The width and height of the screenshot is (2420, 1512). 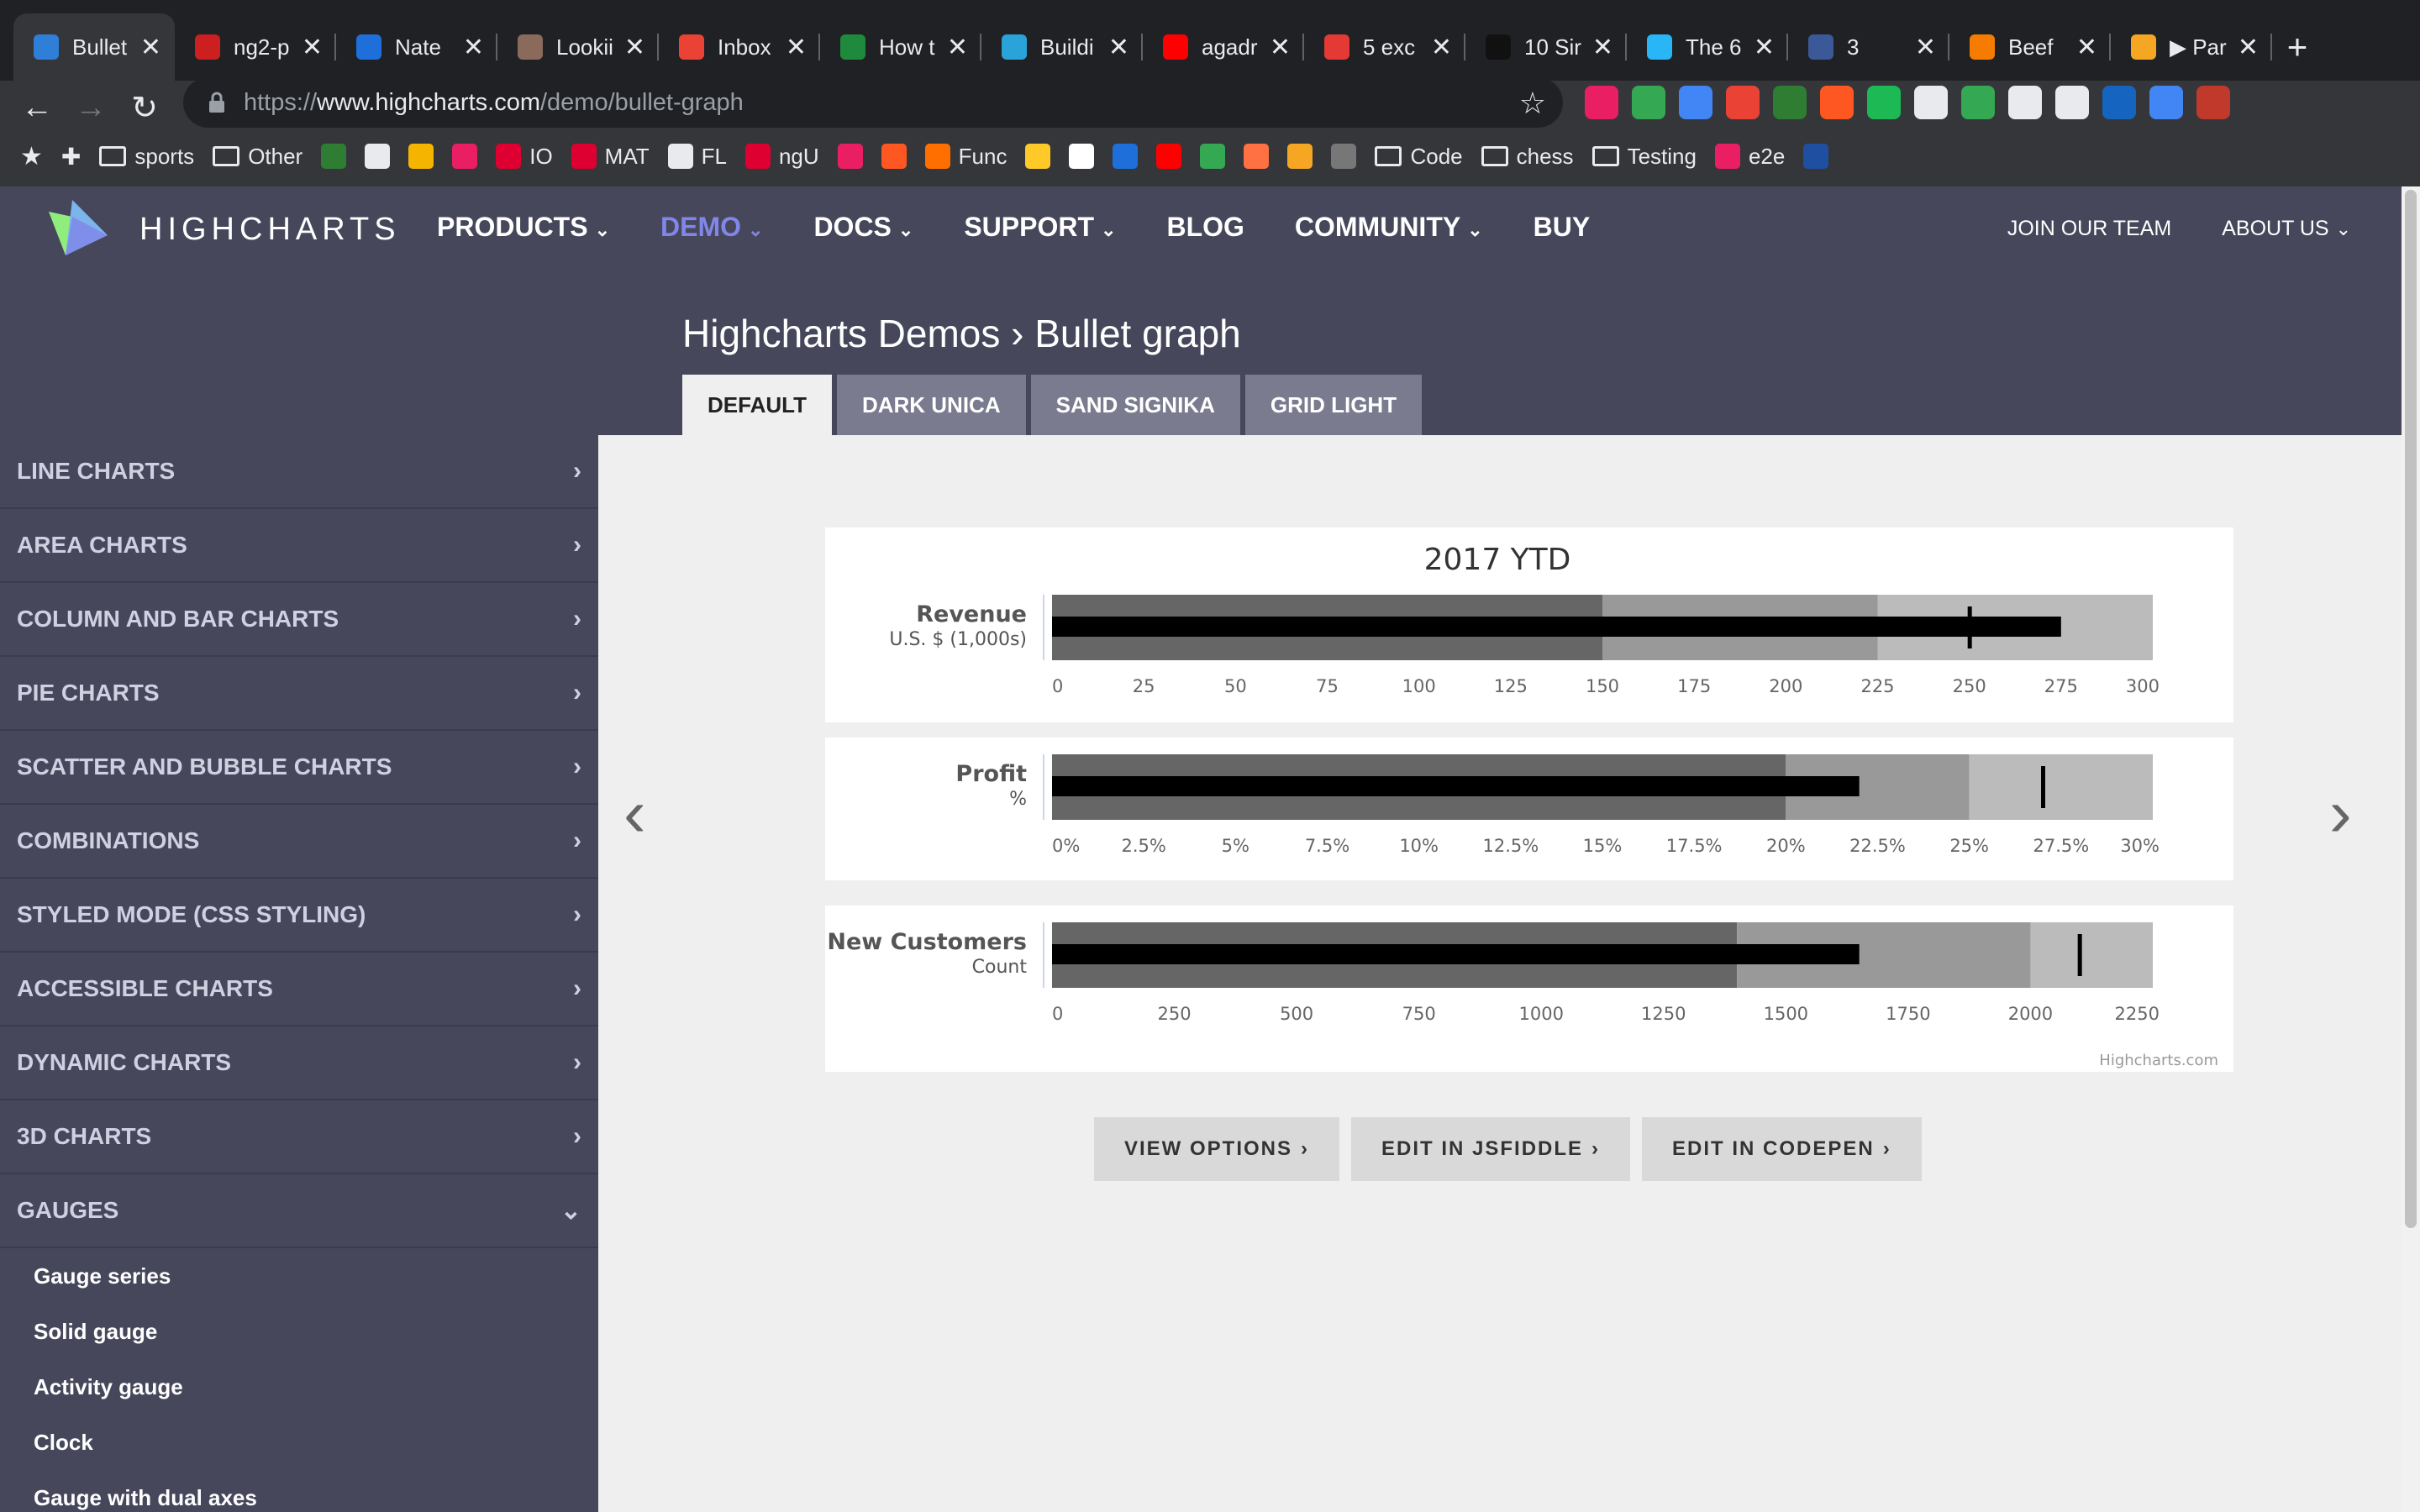 I want to click on sidebar-subitem: Gauge series, so click(x=299, y=1276).